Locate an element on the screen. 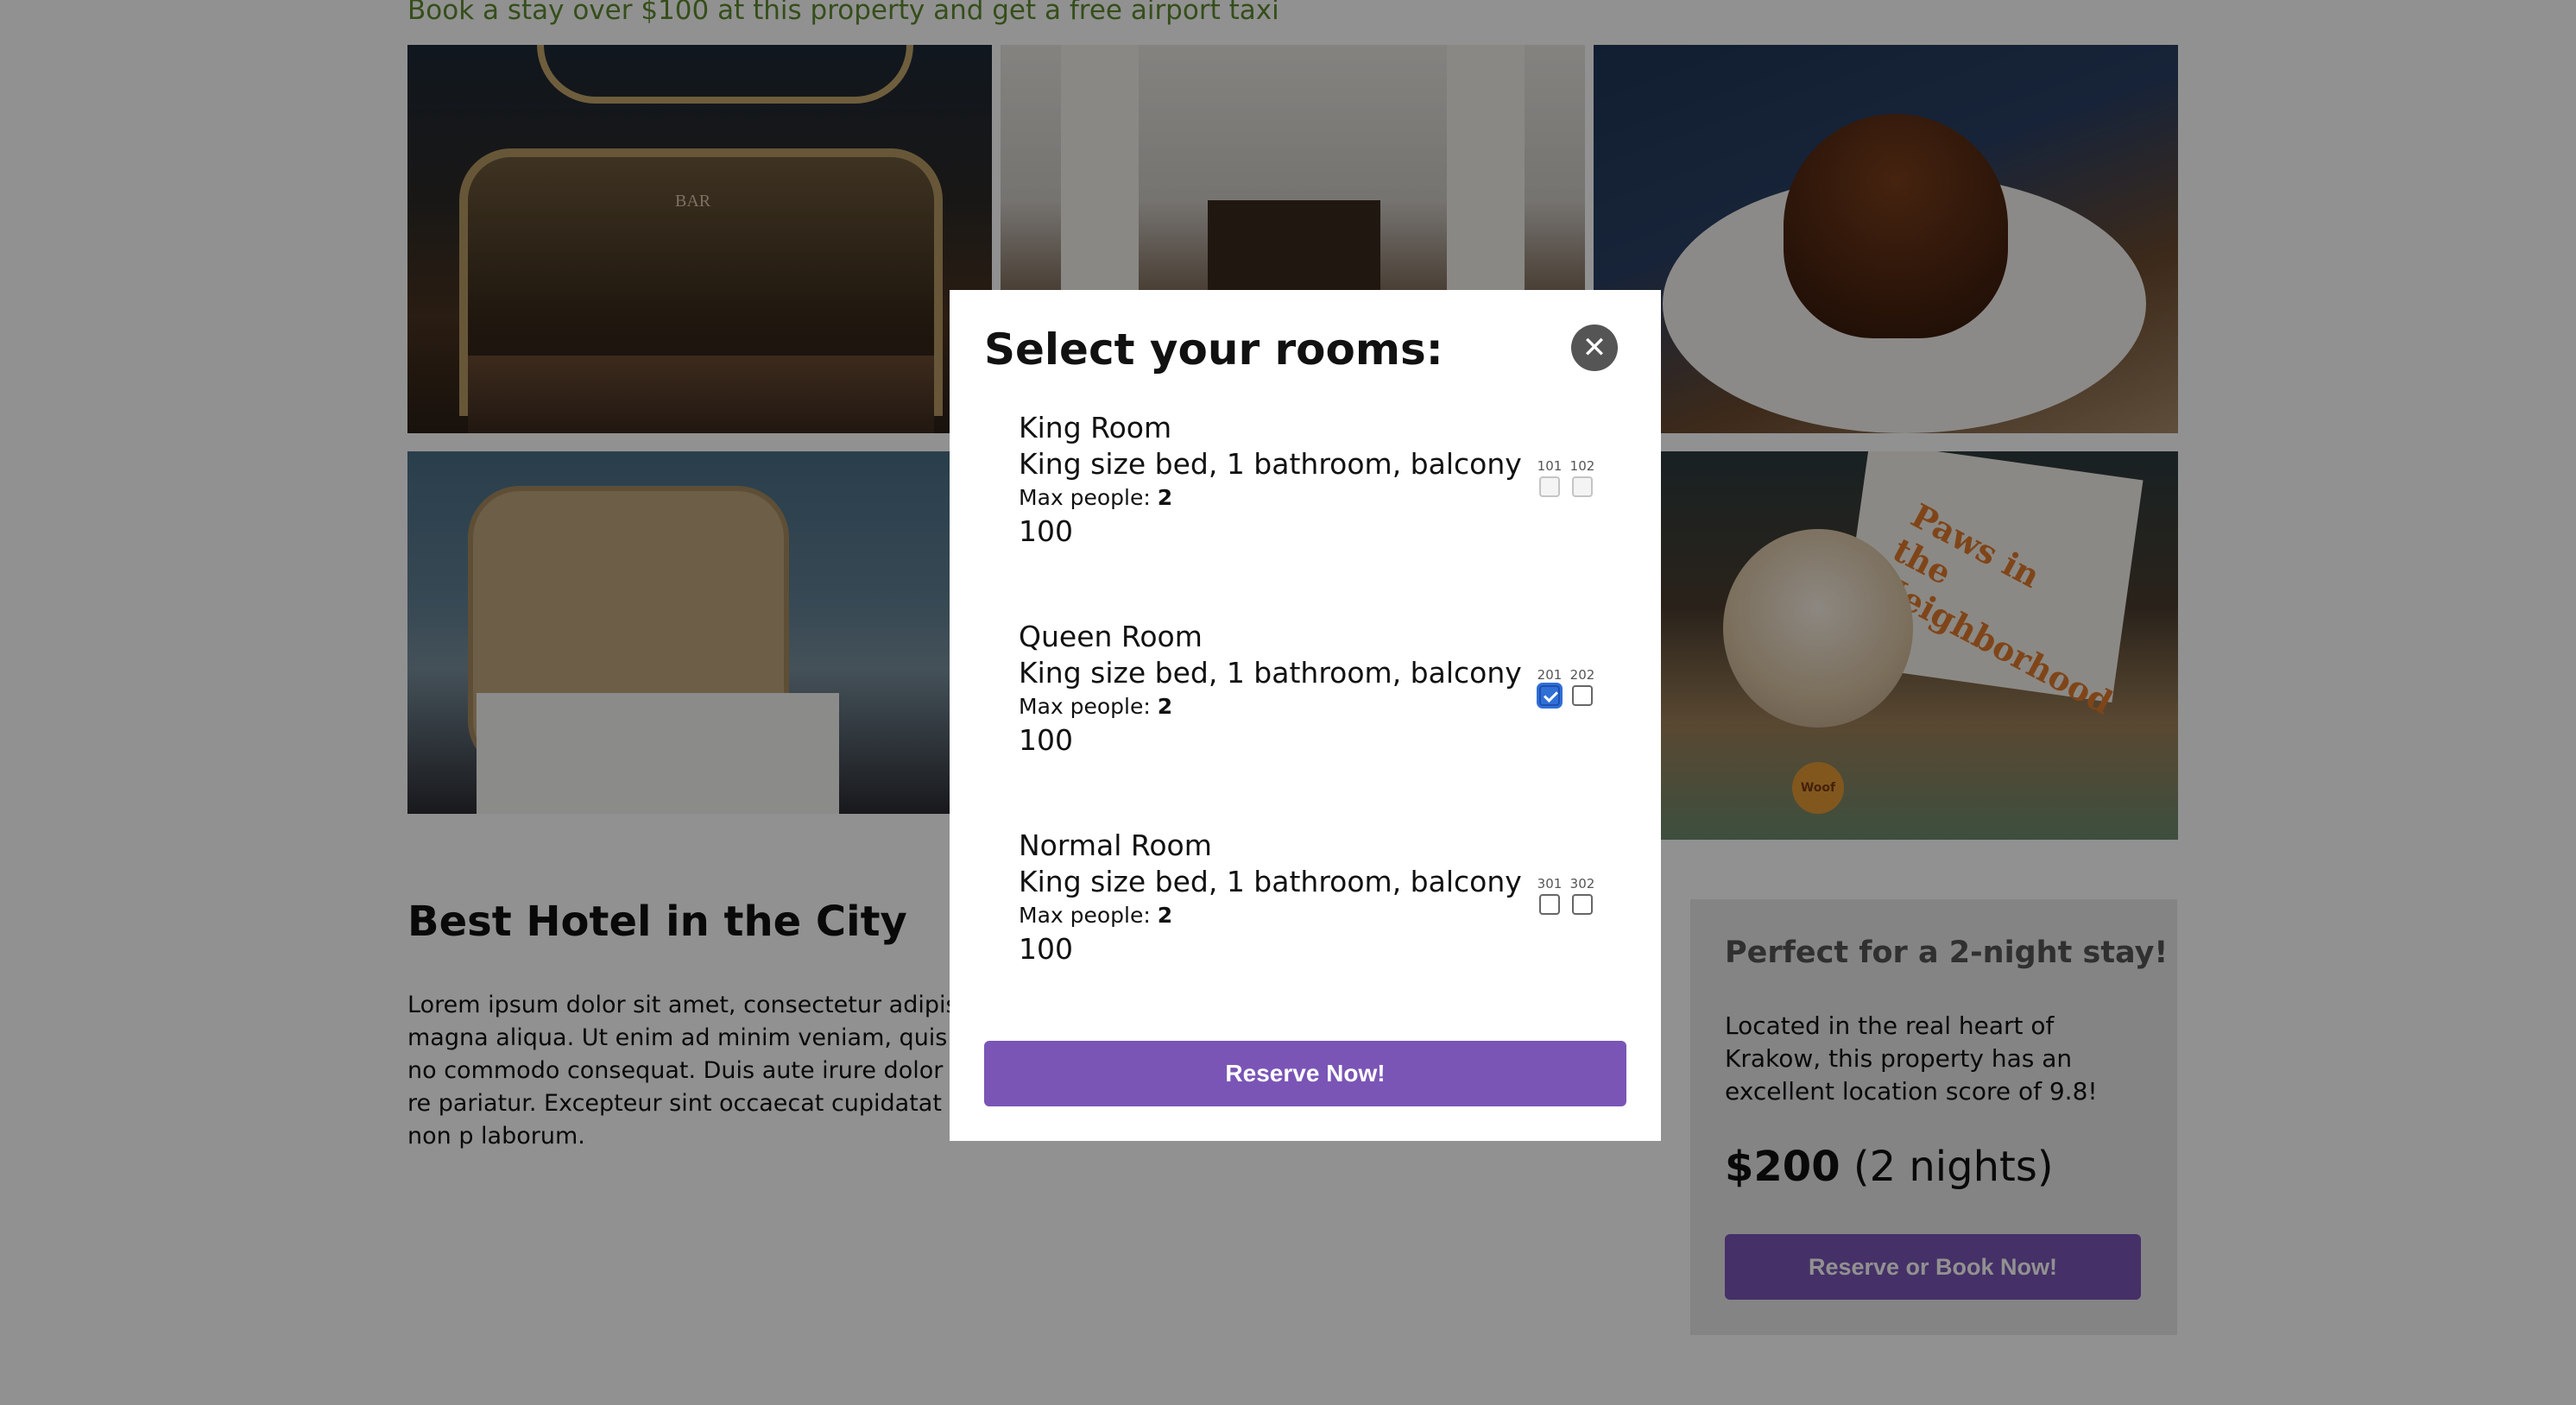  room-number-selector: 201 202 is located at coordinates (1566, 687).